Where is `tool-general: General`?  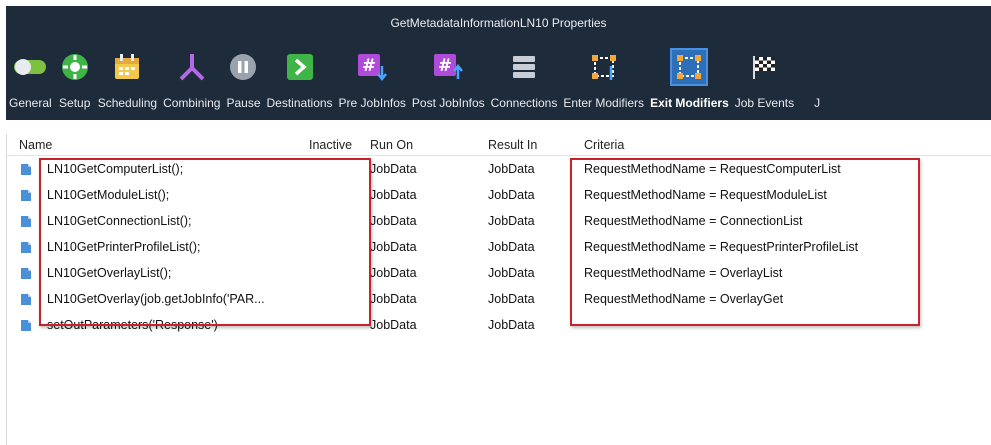 tool-general: General is located at coordinates (30, 84).